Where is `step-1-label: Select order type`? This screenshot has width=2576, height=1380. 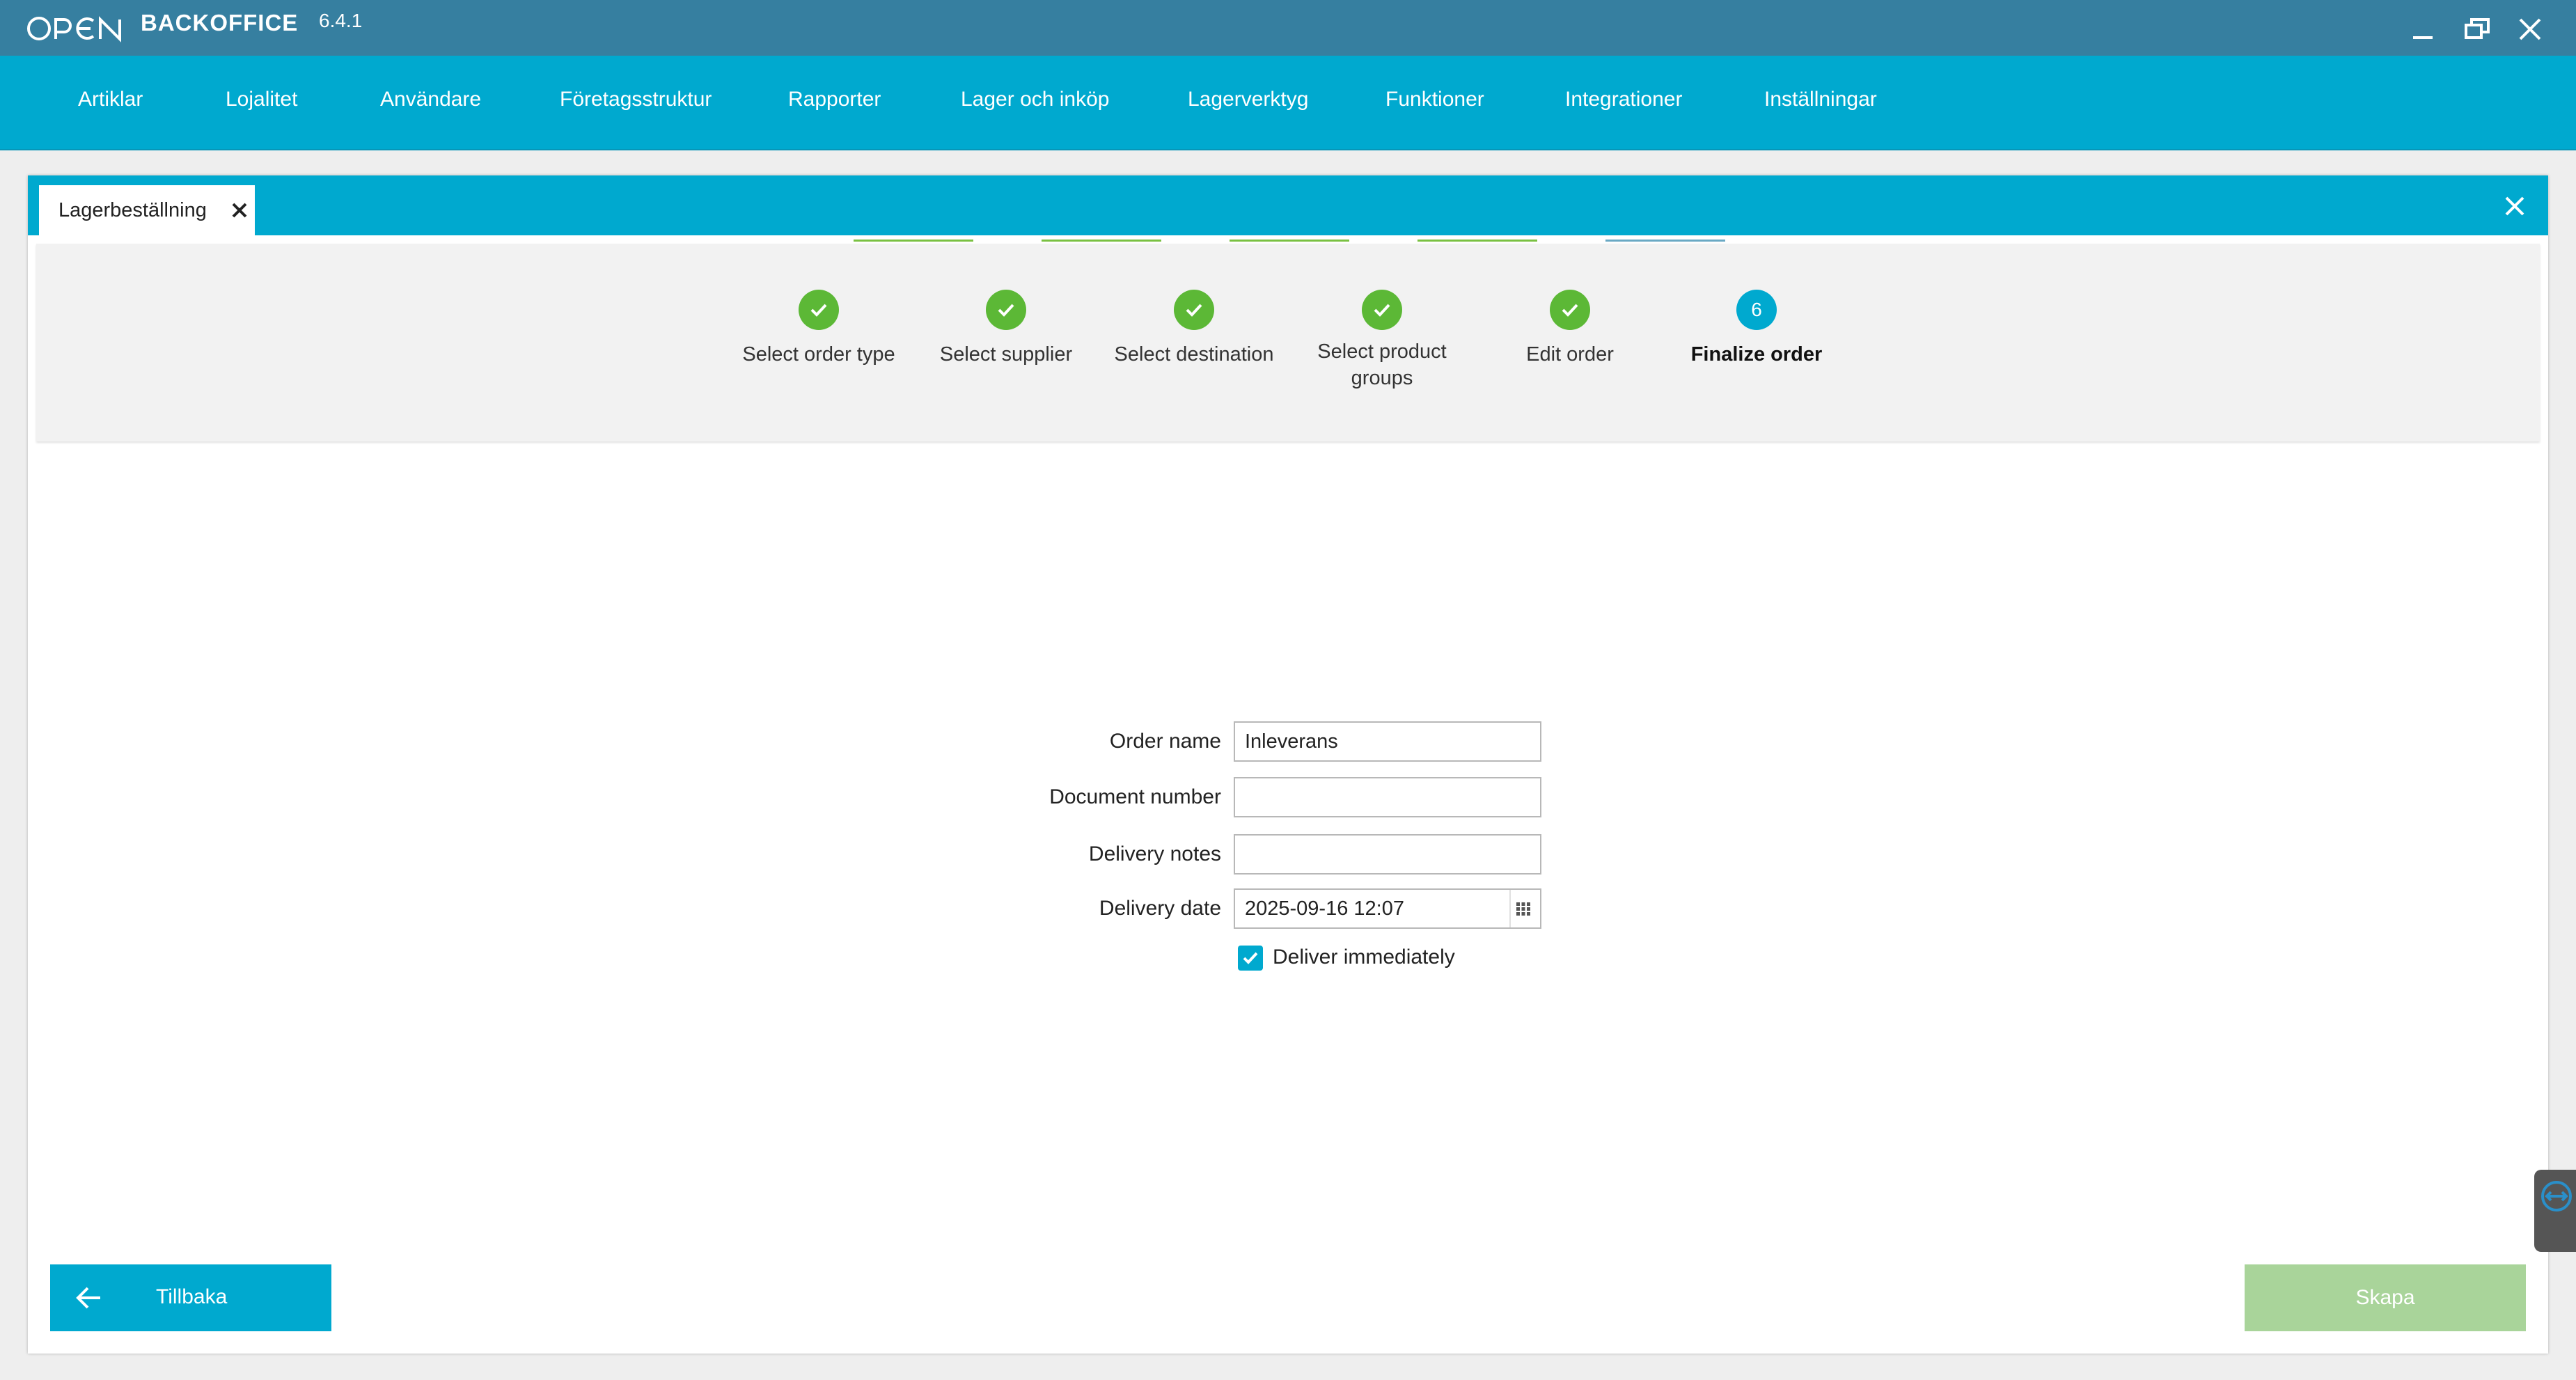
step-1-label: Select order type is located at coordinates (818, 355).